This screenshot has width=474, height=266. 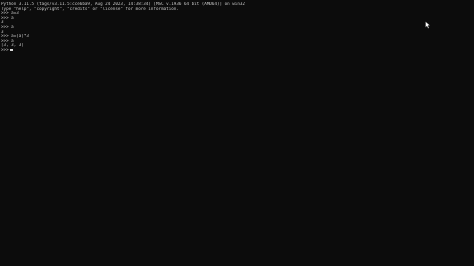 I want to click on repl-prompt: >>>, so click(x=5, y=49).